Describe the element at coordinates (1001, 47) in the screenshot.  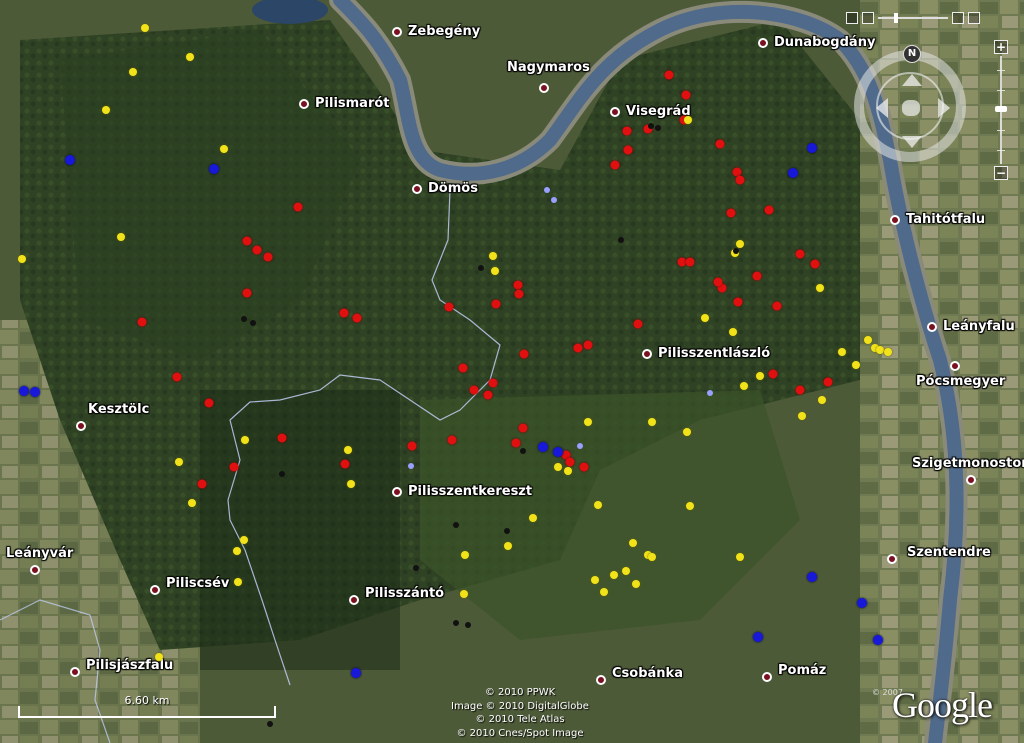
I see `zoom-in-button: +` at that location.